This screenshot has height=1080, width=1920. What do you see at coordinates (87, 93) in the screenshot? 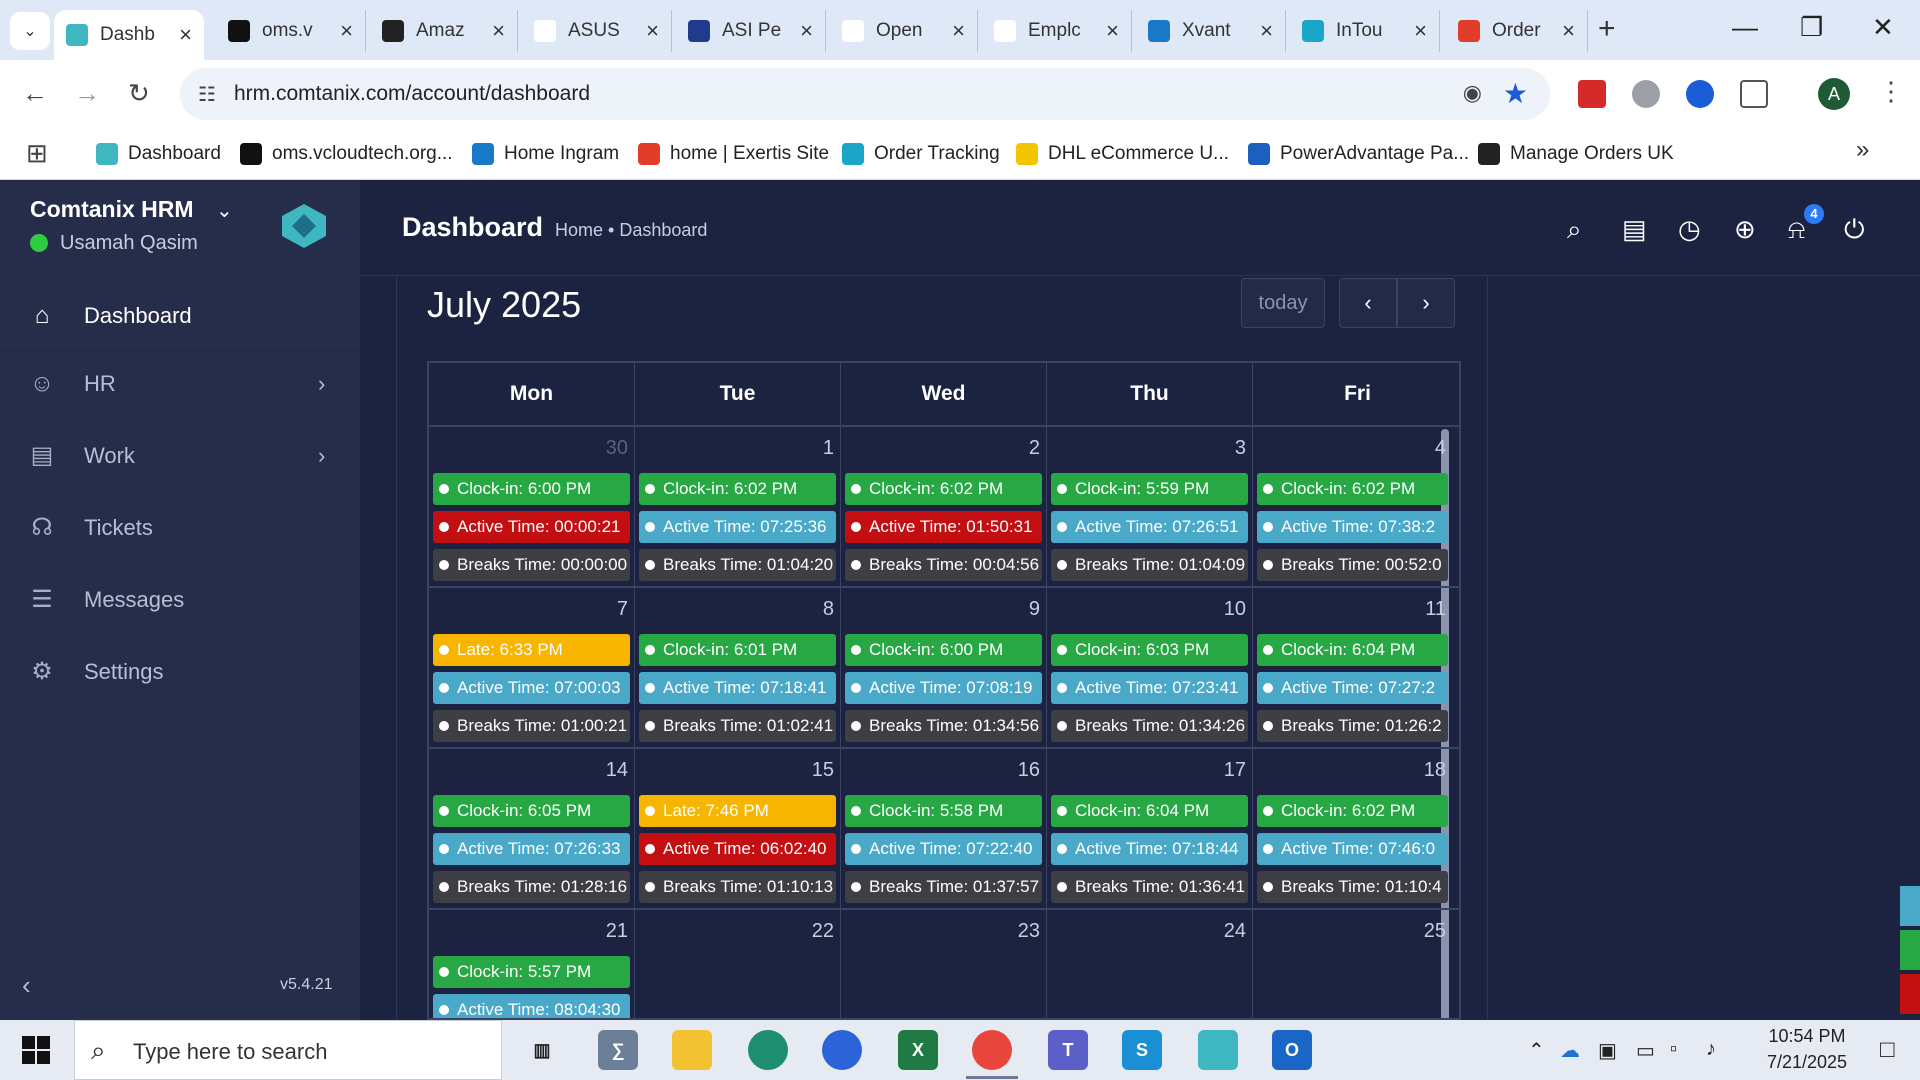
I see `forward-button: →` at bounding box center [87, 93].